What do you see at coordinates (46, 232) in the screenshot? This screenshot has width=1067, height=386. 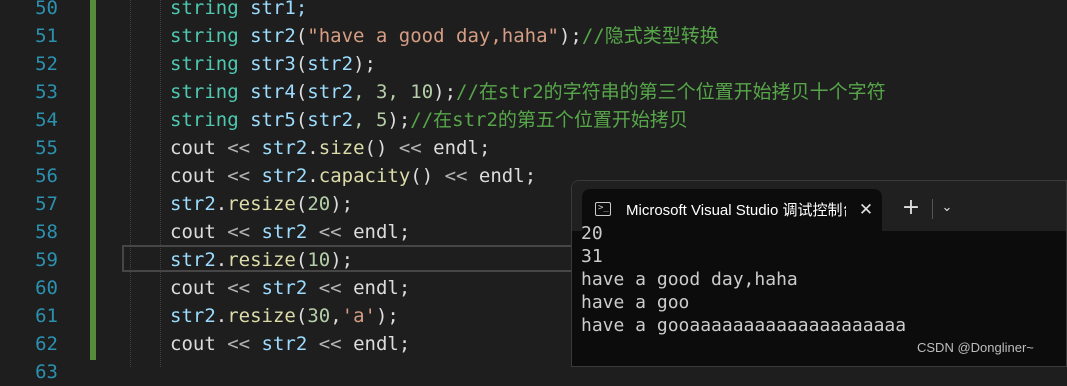 I see `line-number: 58` at bounding box center [46, 232].